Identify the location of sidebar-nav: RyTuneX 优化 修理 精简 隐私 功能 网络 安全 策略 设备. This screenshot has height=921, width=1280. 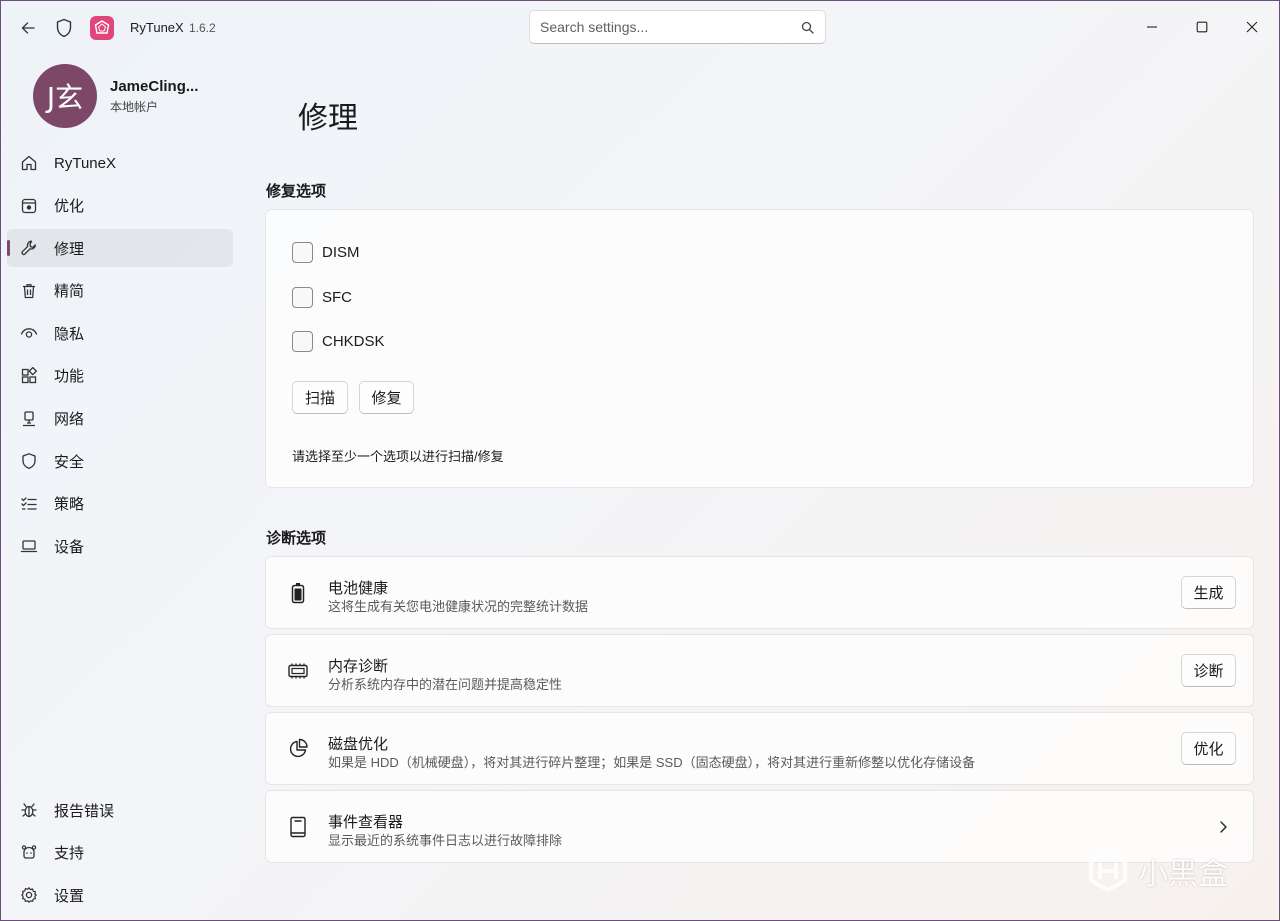
(120, 357).